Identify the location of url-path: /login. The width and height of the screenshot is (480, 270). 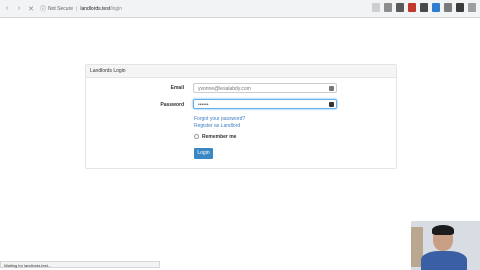
(116, 8).